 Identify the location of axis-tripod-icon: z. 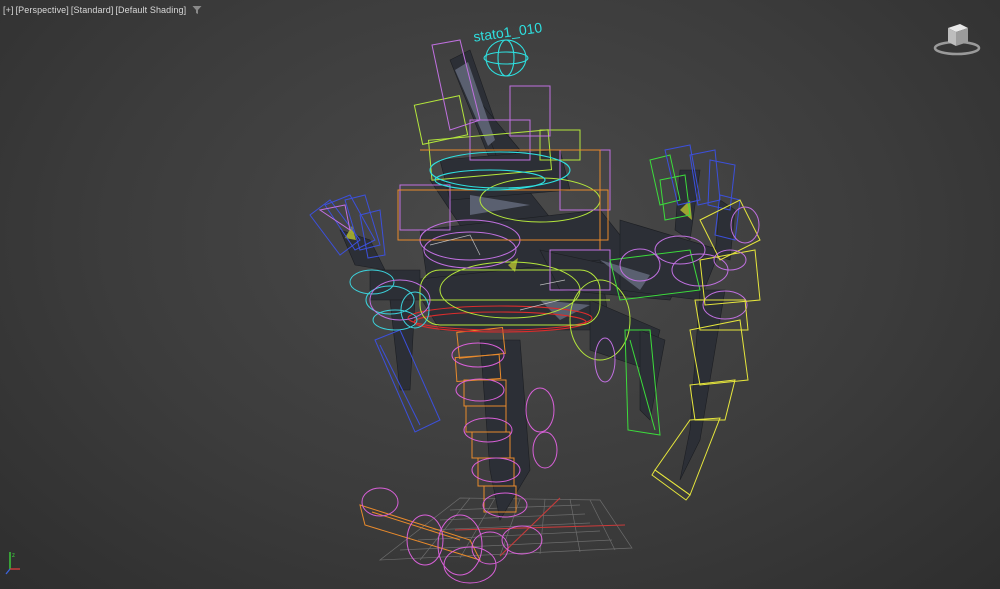
(12, 563).